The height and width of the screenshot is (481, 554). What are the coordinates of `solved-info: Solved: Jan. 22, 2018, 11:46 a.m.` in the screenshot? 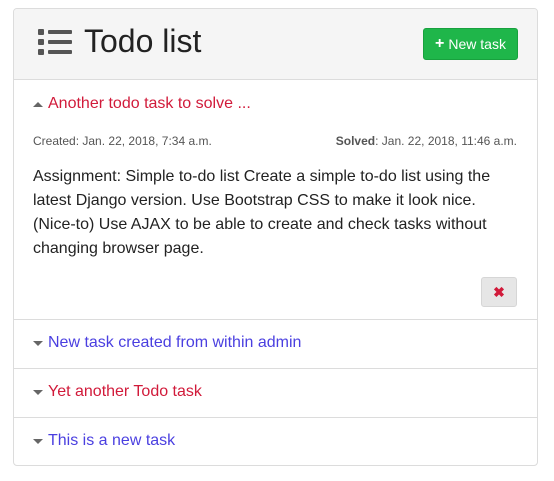 It's located at (426, 141).